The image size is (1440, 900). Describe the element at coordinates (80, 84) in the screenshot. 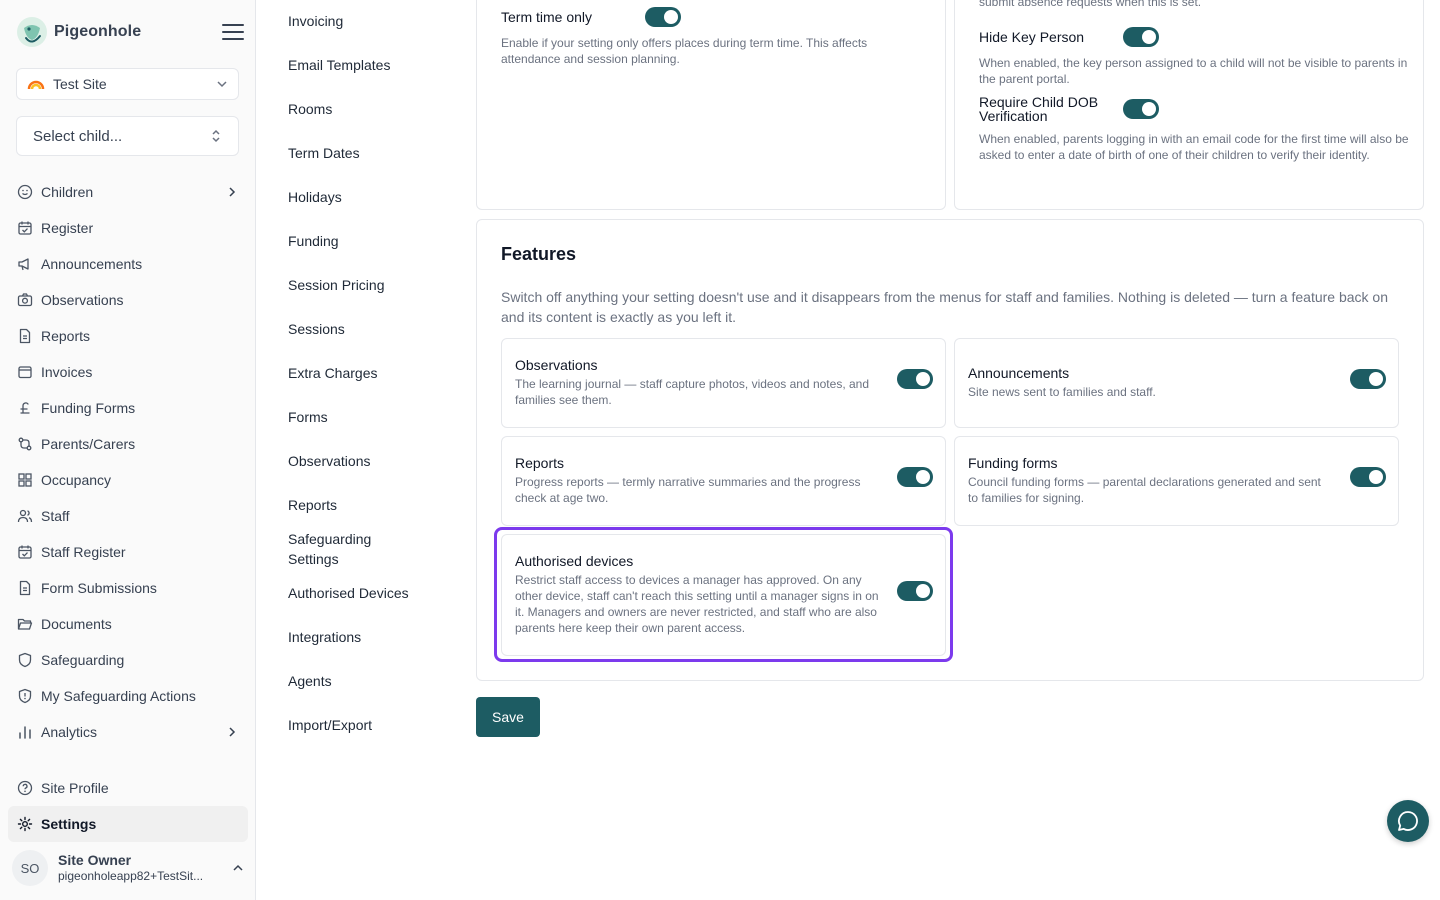

I see `site-select-value: Test Site` at that location.